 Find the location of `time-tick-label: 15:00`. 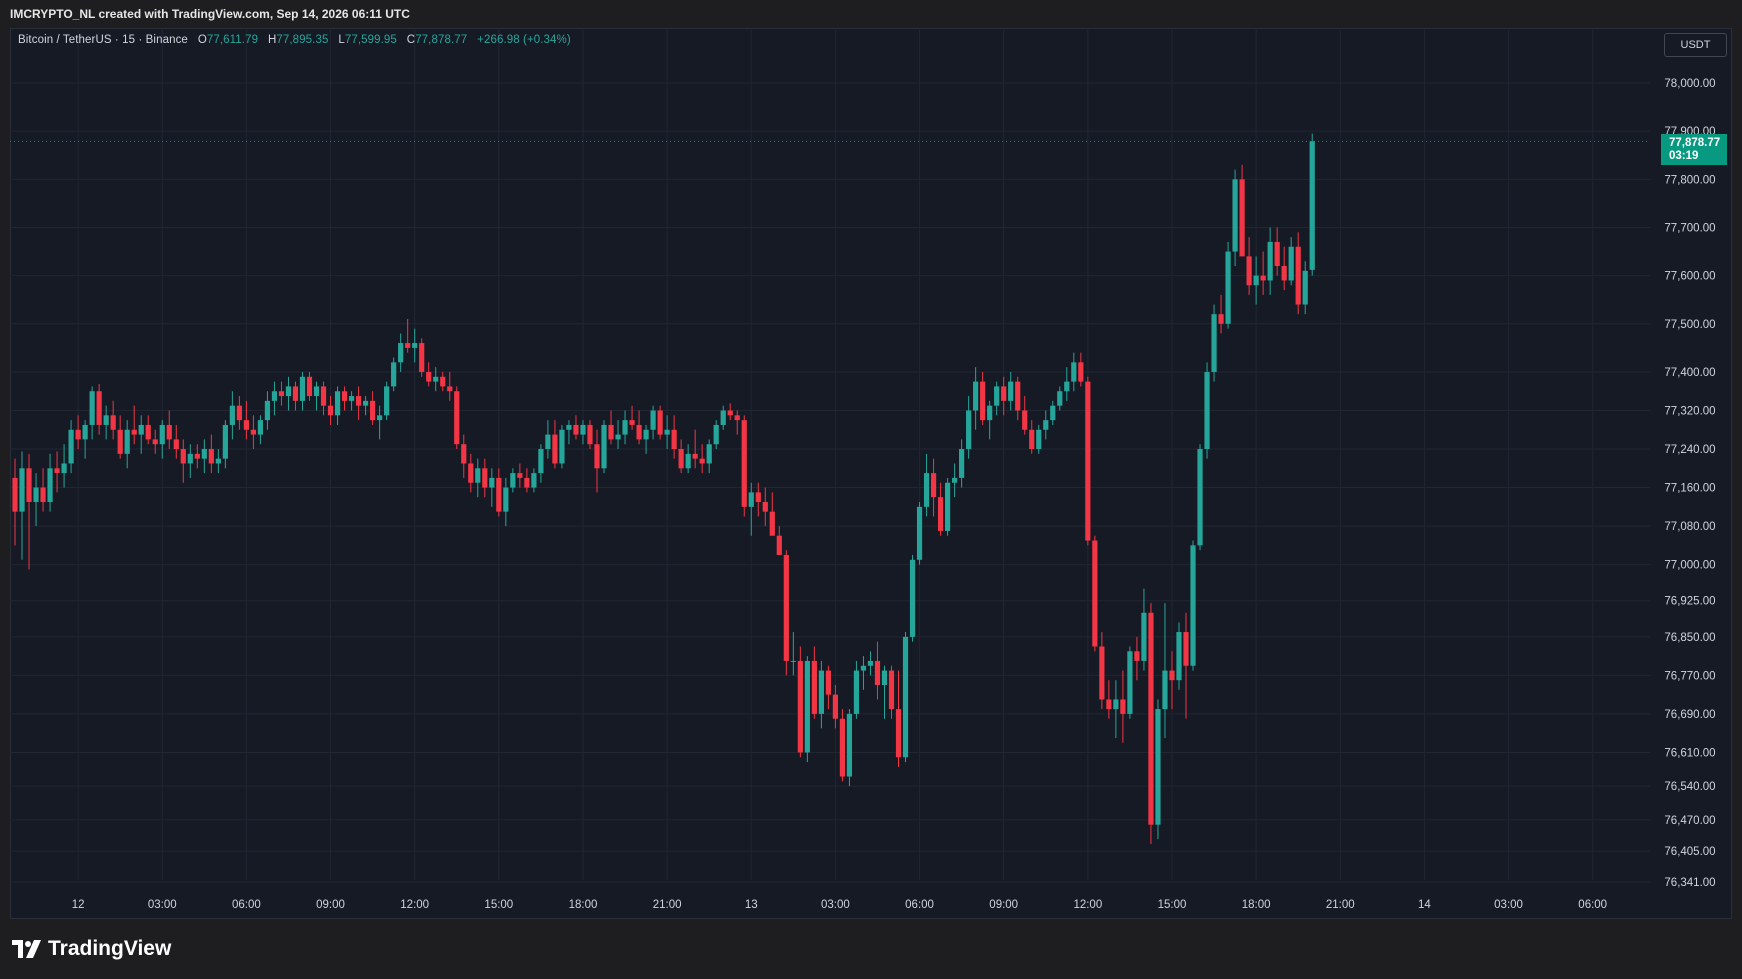

time-tick-label: 15:00 is located at coordinates (498, 905).